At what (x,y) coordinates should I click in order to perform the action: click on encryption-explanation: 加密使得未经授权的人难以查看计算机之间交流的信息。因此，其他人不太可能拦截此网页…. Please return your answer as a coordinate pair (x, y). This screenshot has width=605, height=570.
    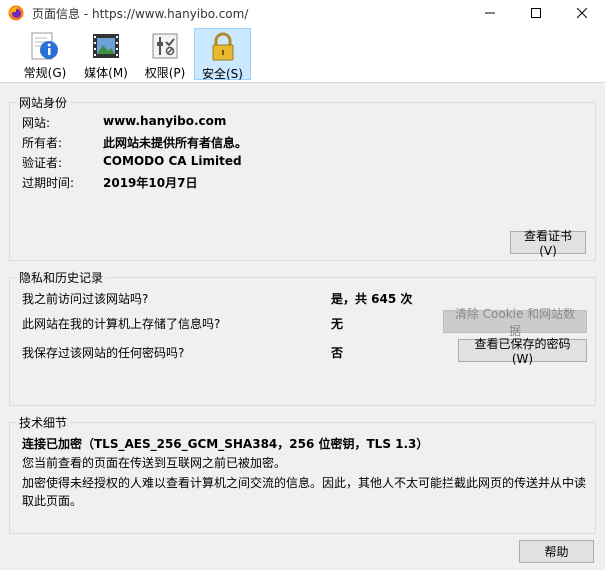
    Looking at the image, I should click on (304, 492).